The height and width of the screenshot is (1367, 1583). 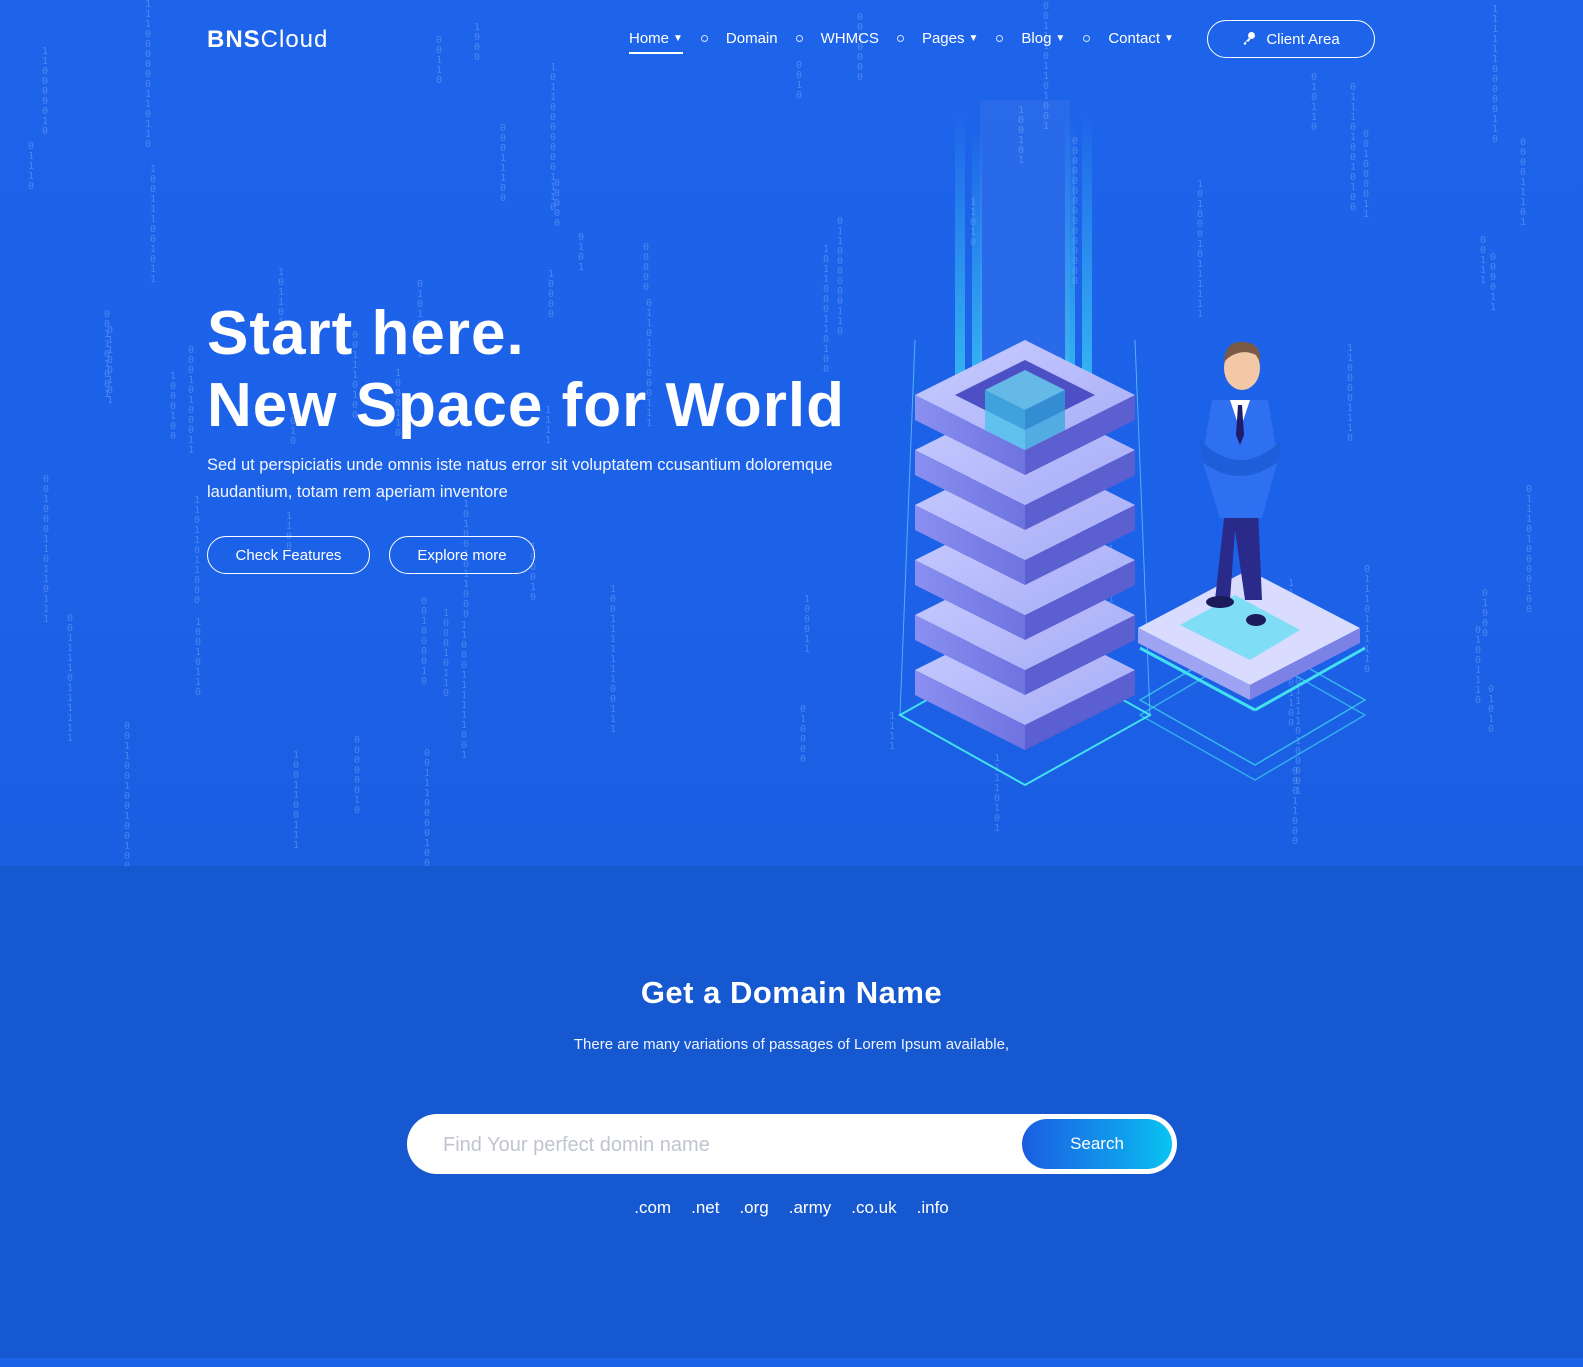 I want to click on nav-blog-label: Blog, so click(x=1036, y=38).